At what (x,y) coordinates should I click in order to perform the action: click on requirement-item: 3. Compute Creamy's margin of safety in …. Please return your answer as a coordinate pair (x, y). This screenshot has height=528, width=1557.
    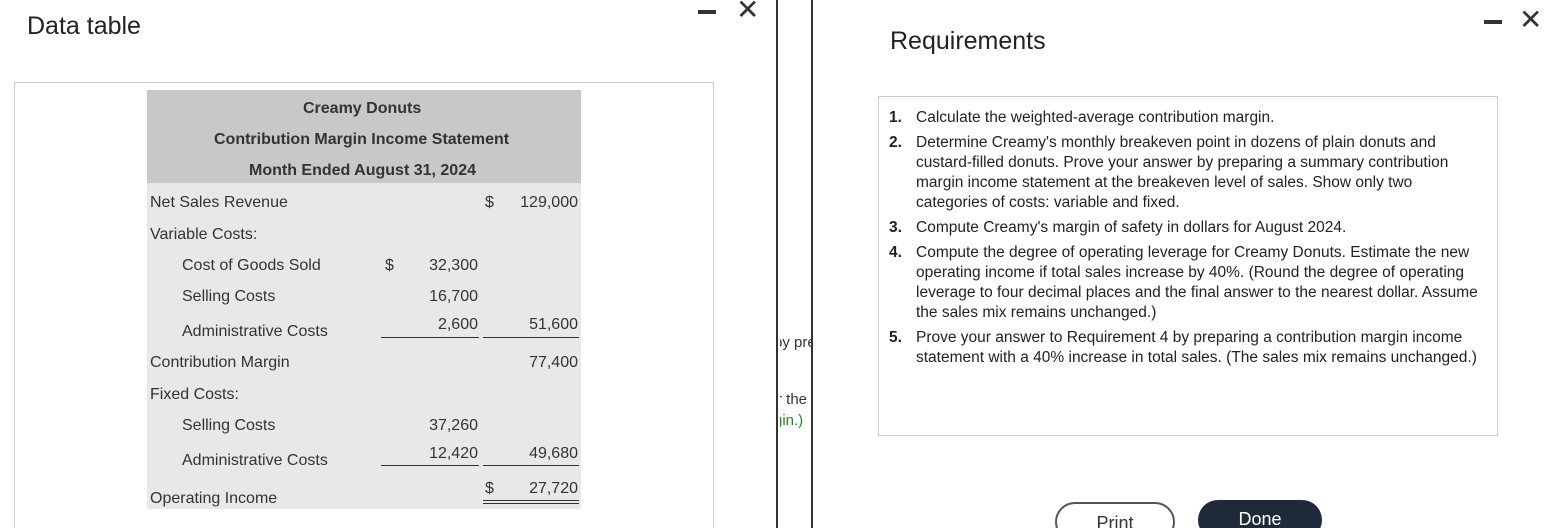
    Looking at the image, I should click on (1186, 228).